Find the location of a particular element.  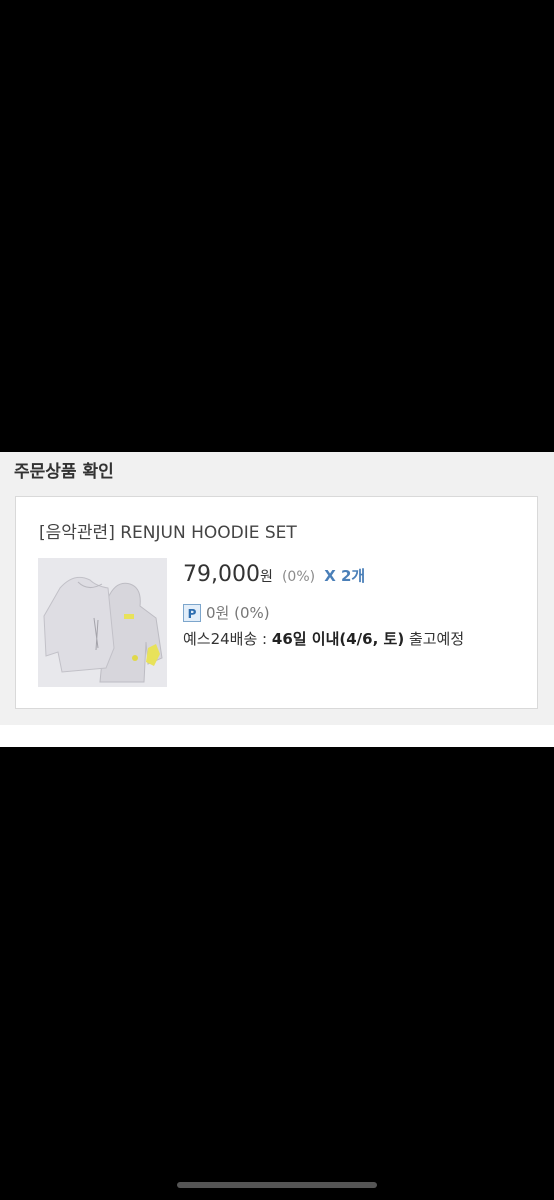

home-indicator is located at coordinates (277, 1185).